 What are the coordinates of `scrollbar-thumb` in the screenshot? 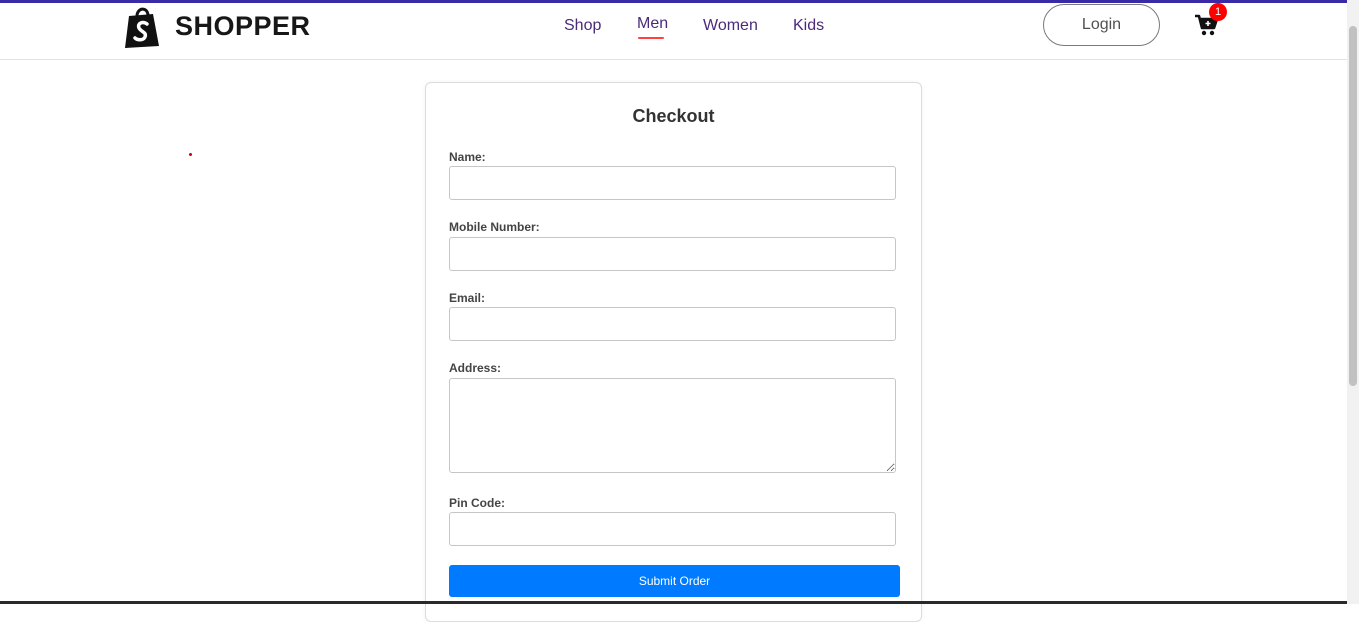 It's located at (1353, 206).